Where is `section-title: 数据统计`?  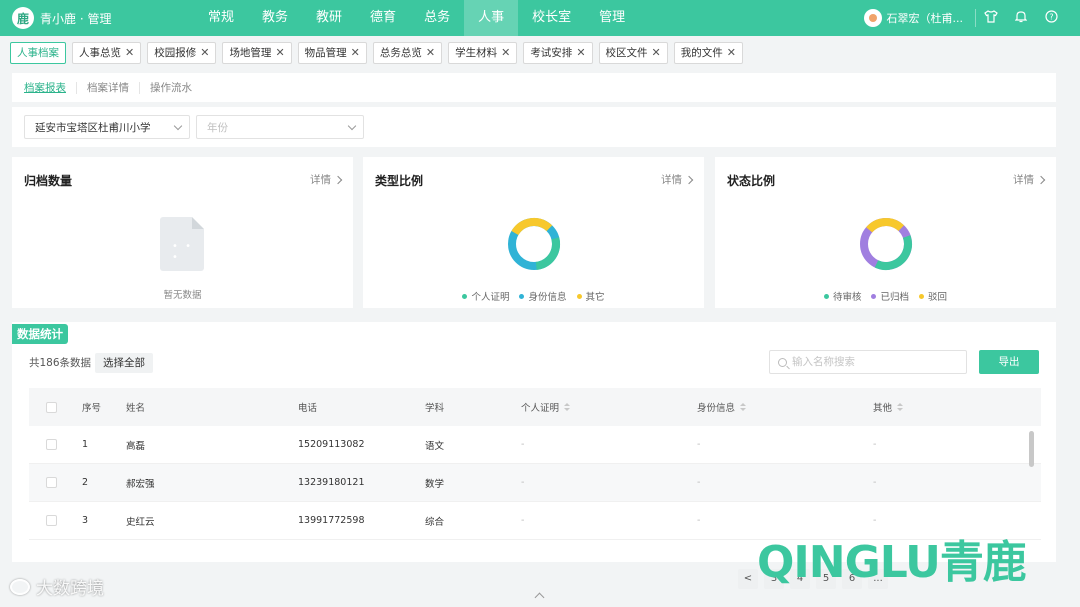 section-title: 数据统计 is located at coordinates (40, 334).